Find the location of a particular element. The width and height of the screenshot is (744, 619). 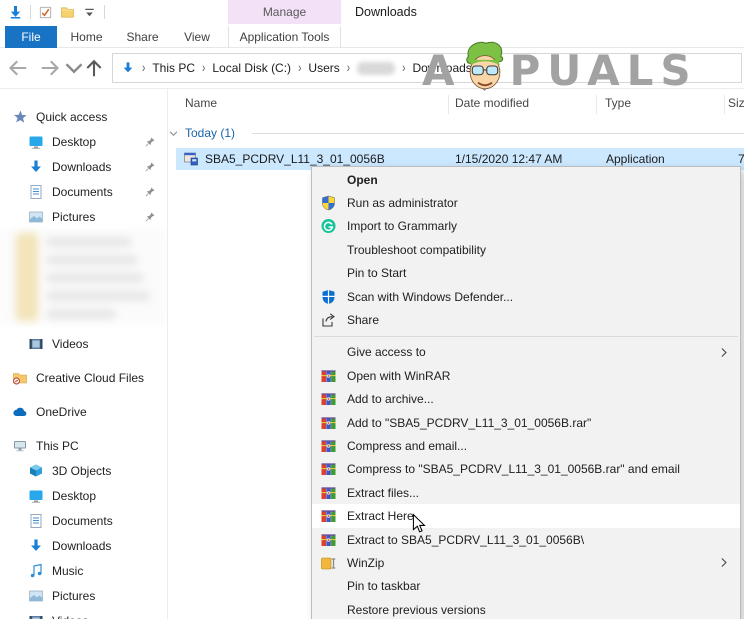

menu-item-run-as-administrator: Run as administrator is located at coordinates (526, 202).